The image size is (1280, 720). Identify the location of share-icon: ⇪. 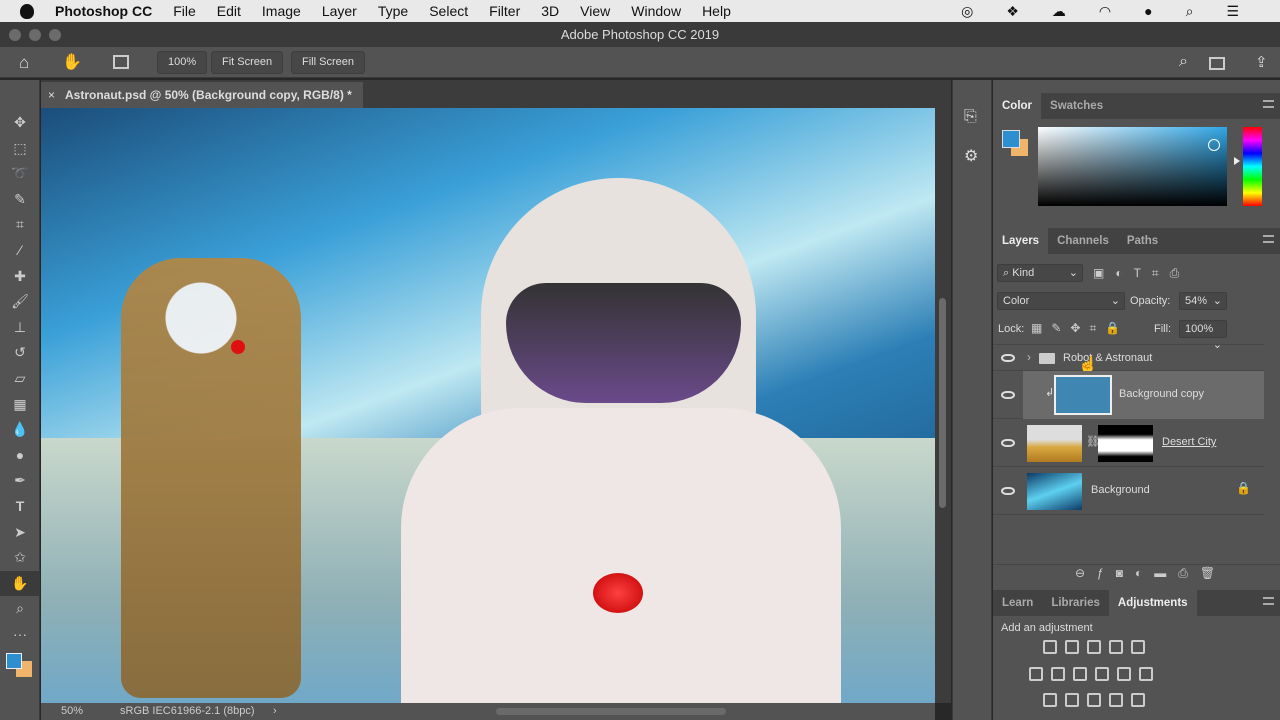
(1261, 62).